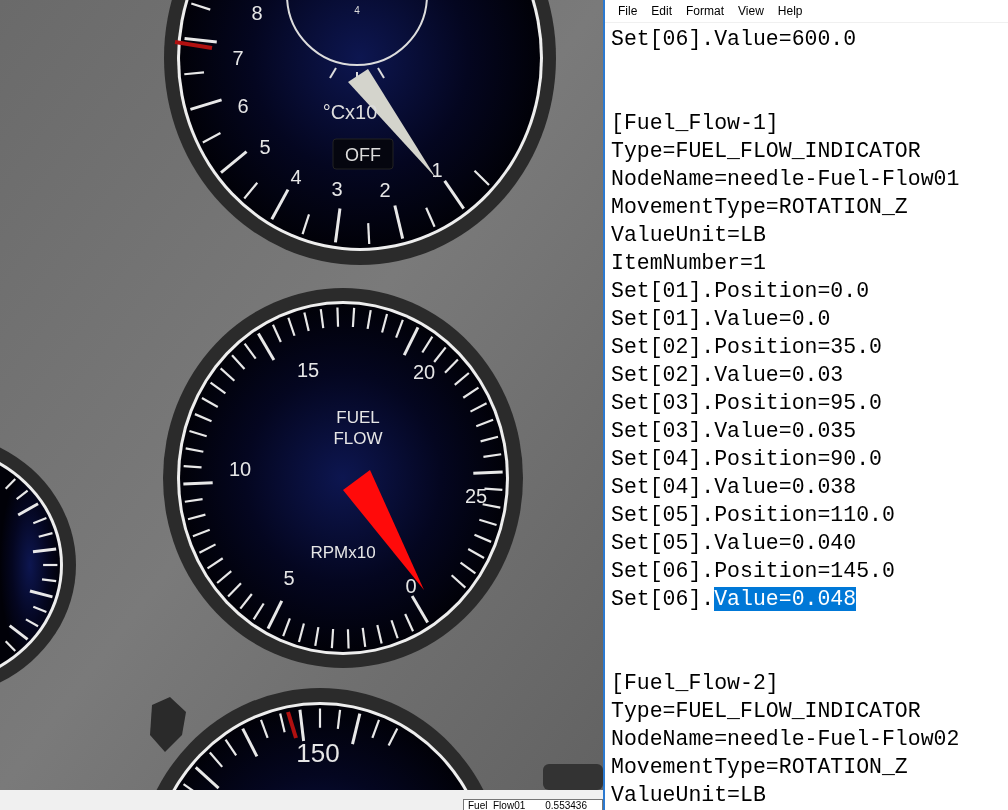 This screenshot has height=810, width=1008. Describe the element at coordinates (747, 459) in the screenshot. I see `text-line: Set[04].Position=90.0` at that location.